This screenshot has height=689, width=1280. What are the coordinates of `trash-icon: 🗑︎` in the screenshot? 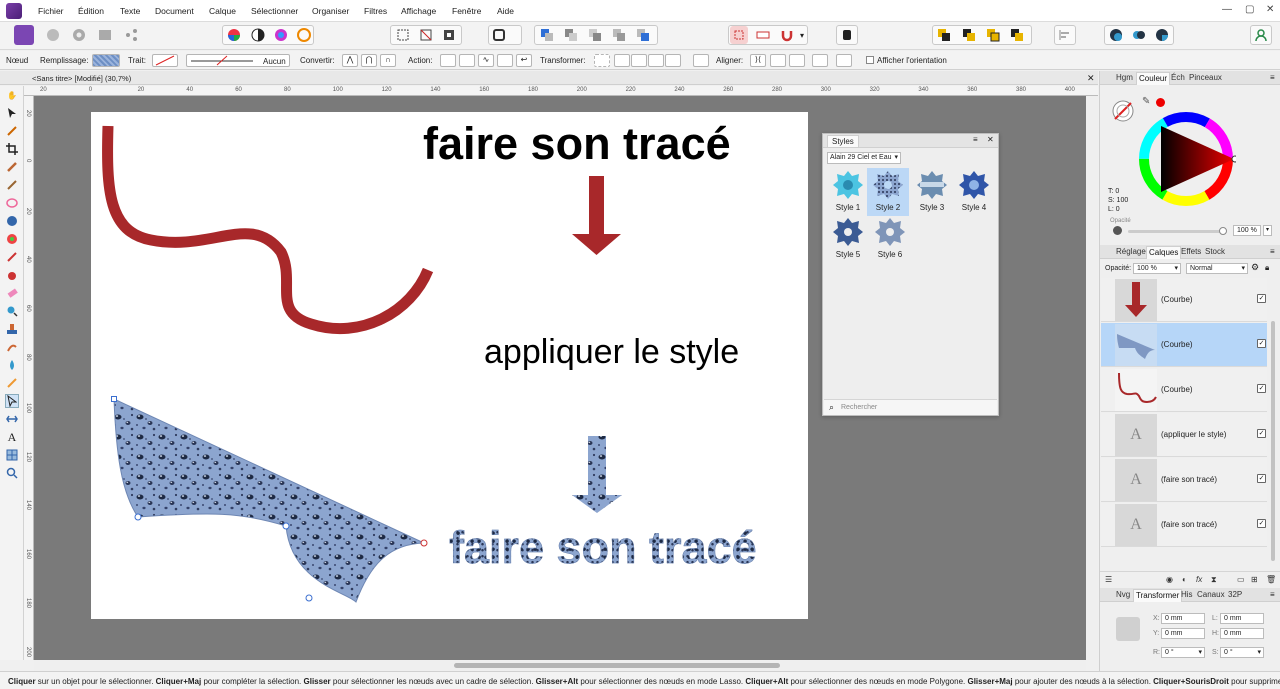 It's located at (1271, 579).